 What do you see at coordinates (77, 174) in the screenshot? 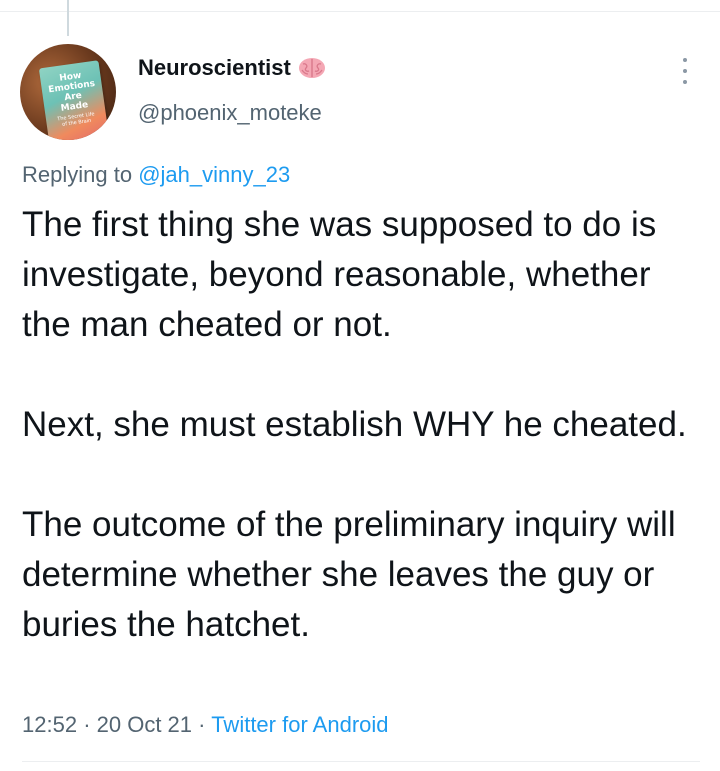
I see `replying-prefix: Replying to` at bounding box center [77, 174].